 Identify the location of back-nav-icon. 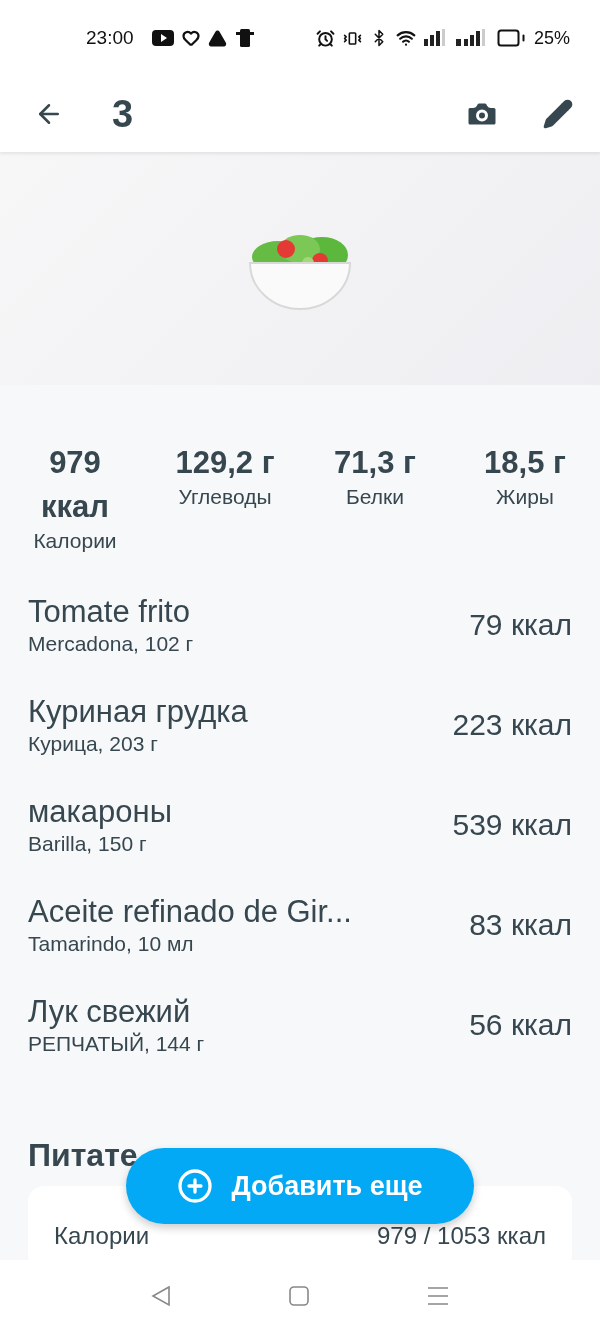
(161, 1296).